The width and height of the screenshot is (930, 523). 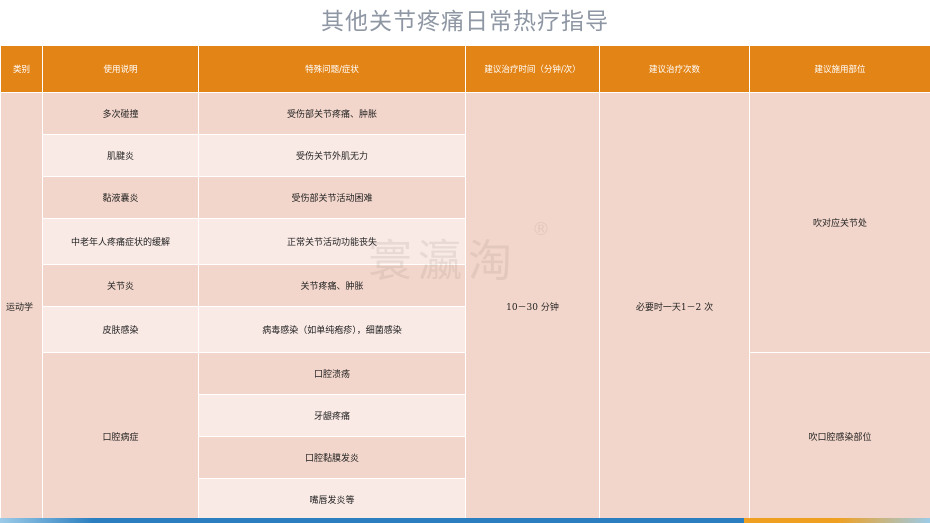 What do you see at coordinates (120, 155) in the screenshot?
I see `usage-cell: 肌腱炎` at bounding box center [120, 155].